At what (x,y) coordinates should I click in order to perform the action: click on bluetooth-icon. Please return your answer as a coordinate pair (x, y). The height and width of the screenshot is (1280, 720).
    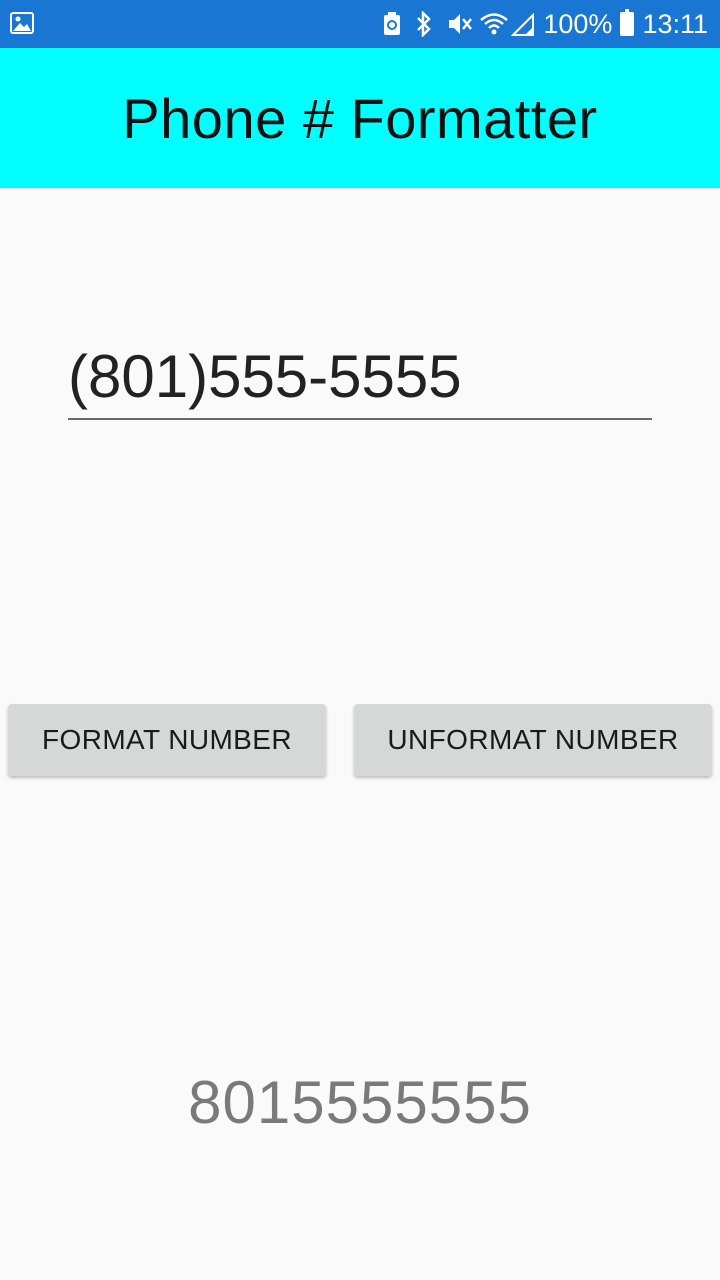
    Looking at the image, I should click on (427, 24).